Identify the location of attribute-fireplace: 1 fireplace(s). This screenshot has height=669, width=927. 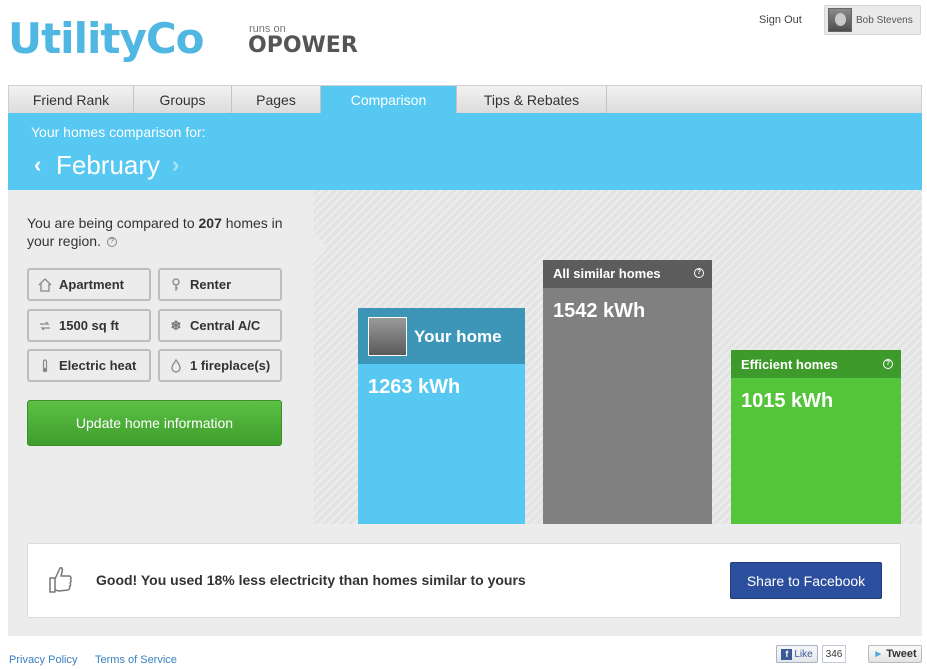
(220, 365).